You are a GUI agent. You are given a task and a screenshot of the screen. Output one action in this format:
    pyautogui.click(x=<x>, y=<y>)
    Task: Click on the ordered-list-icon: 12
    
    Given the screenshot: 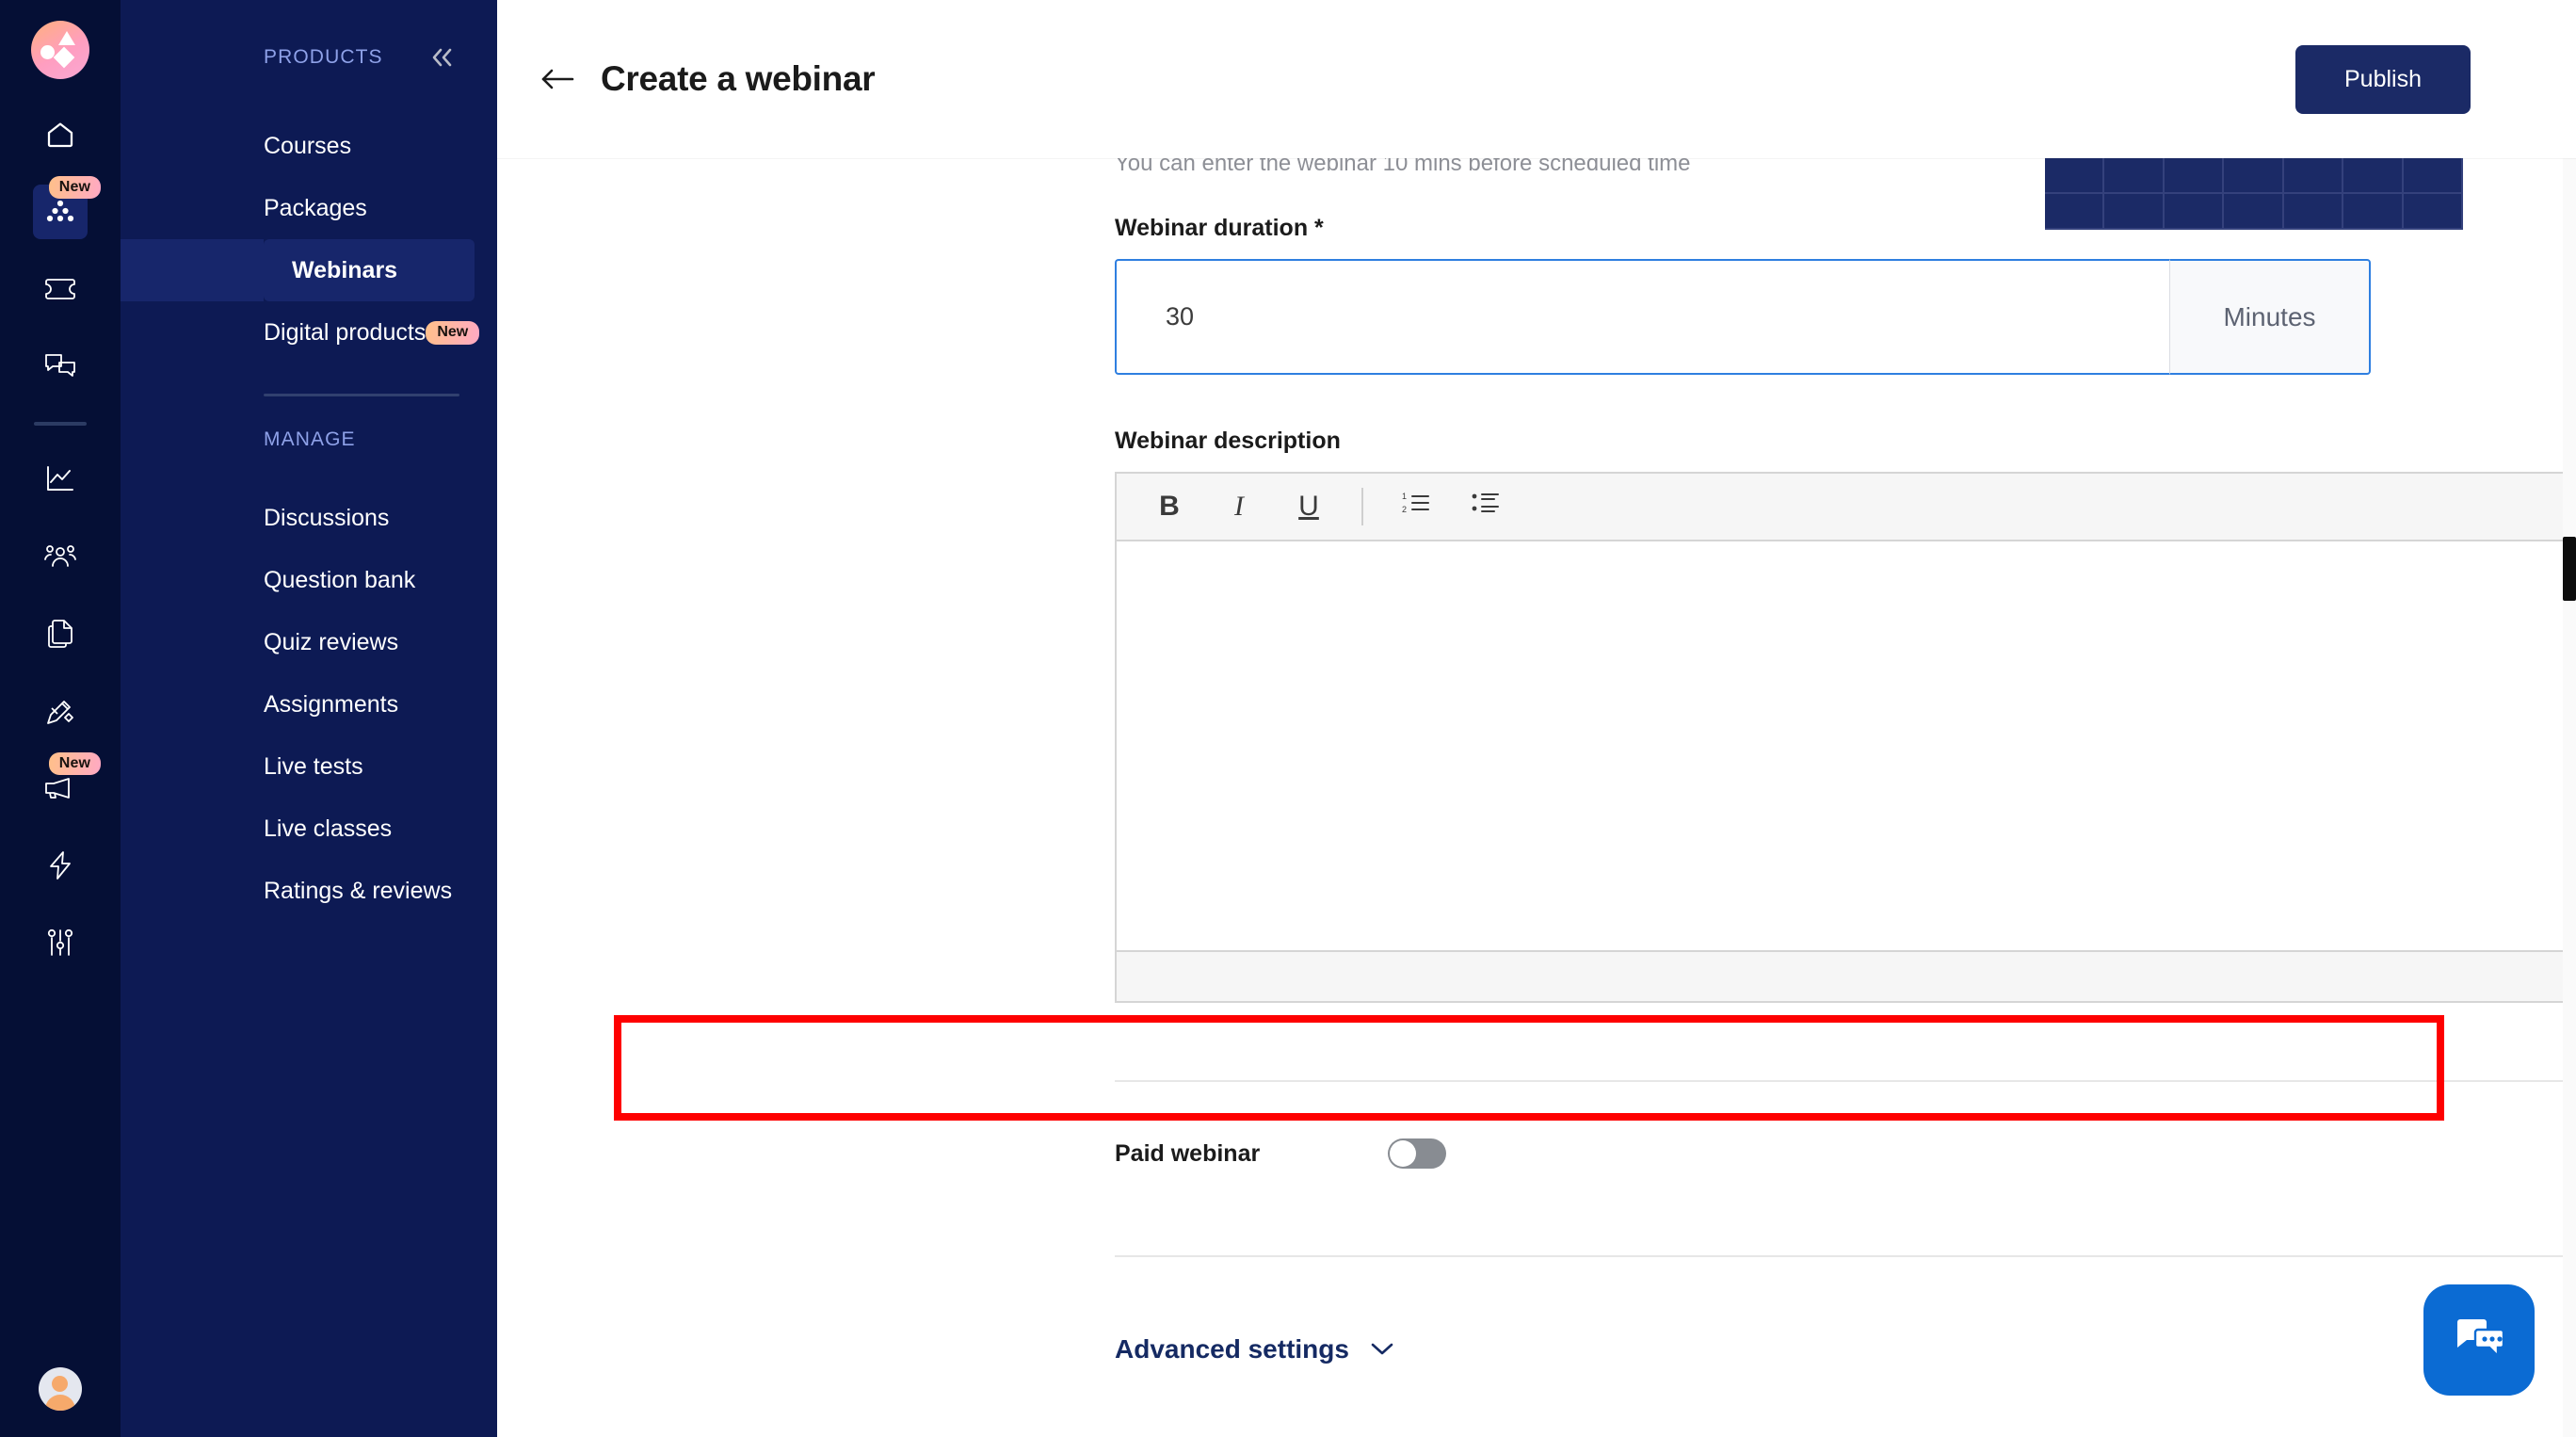 What is the action you would take?
    pyautogui.click(x=1416, y=507)
    